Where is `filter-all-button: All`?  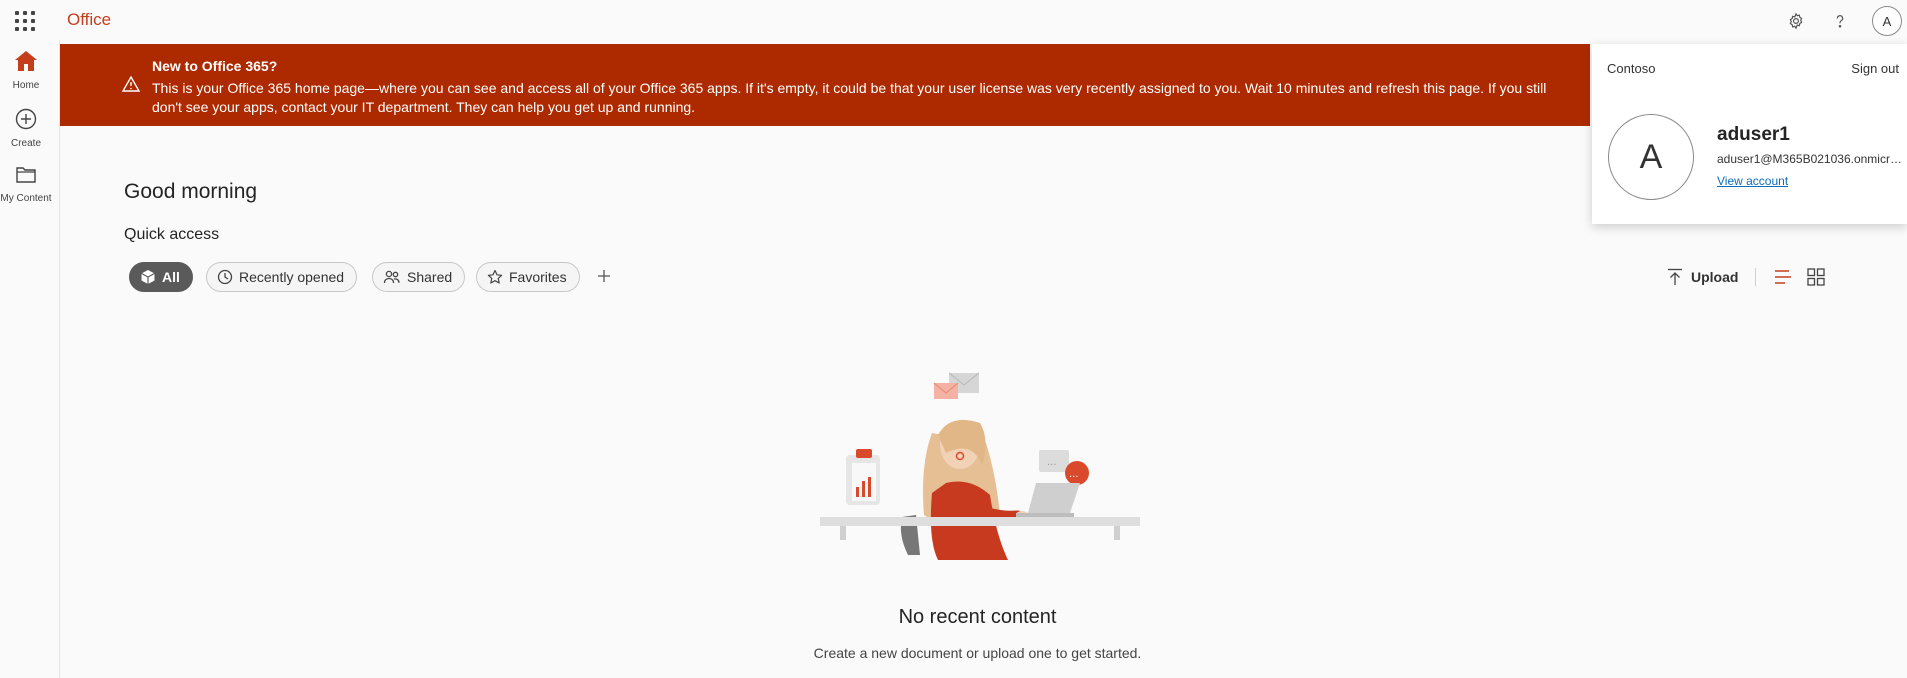 filter-all-button: All is located at coordinates (161, 277).